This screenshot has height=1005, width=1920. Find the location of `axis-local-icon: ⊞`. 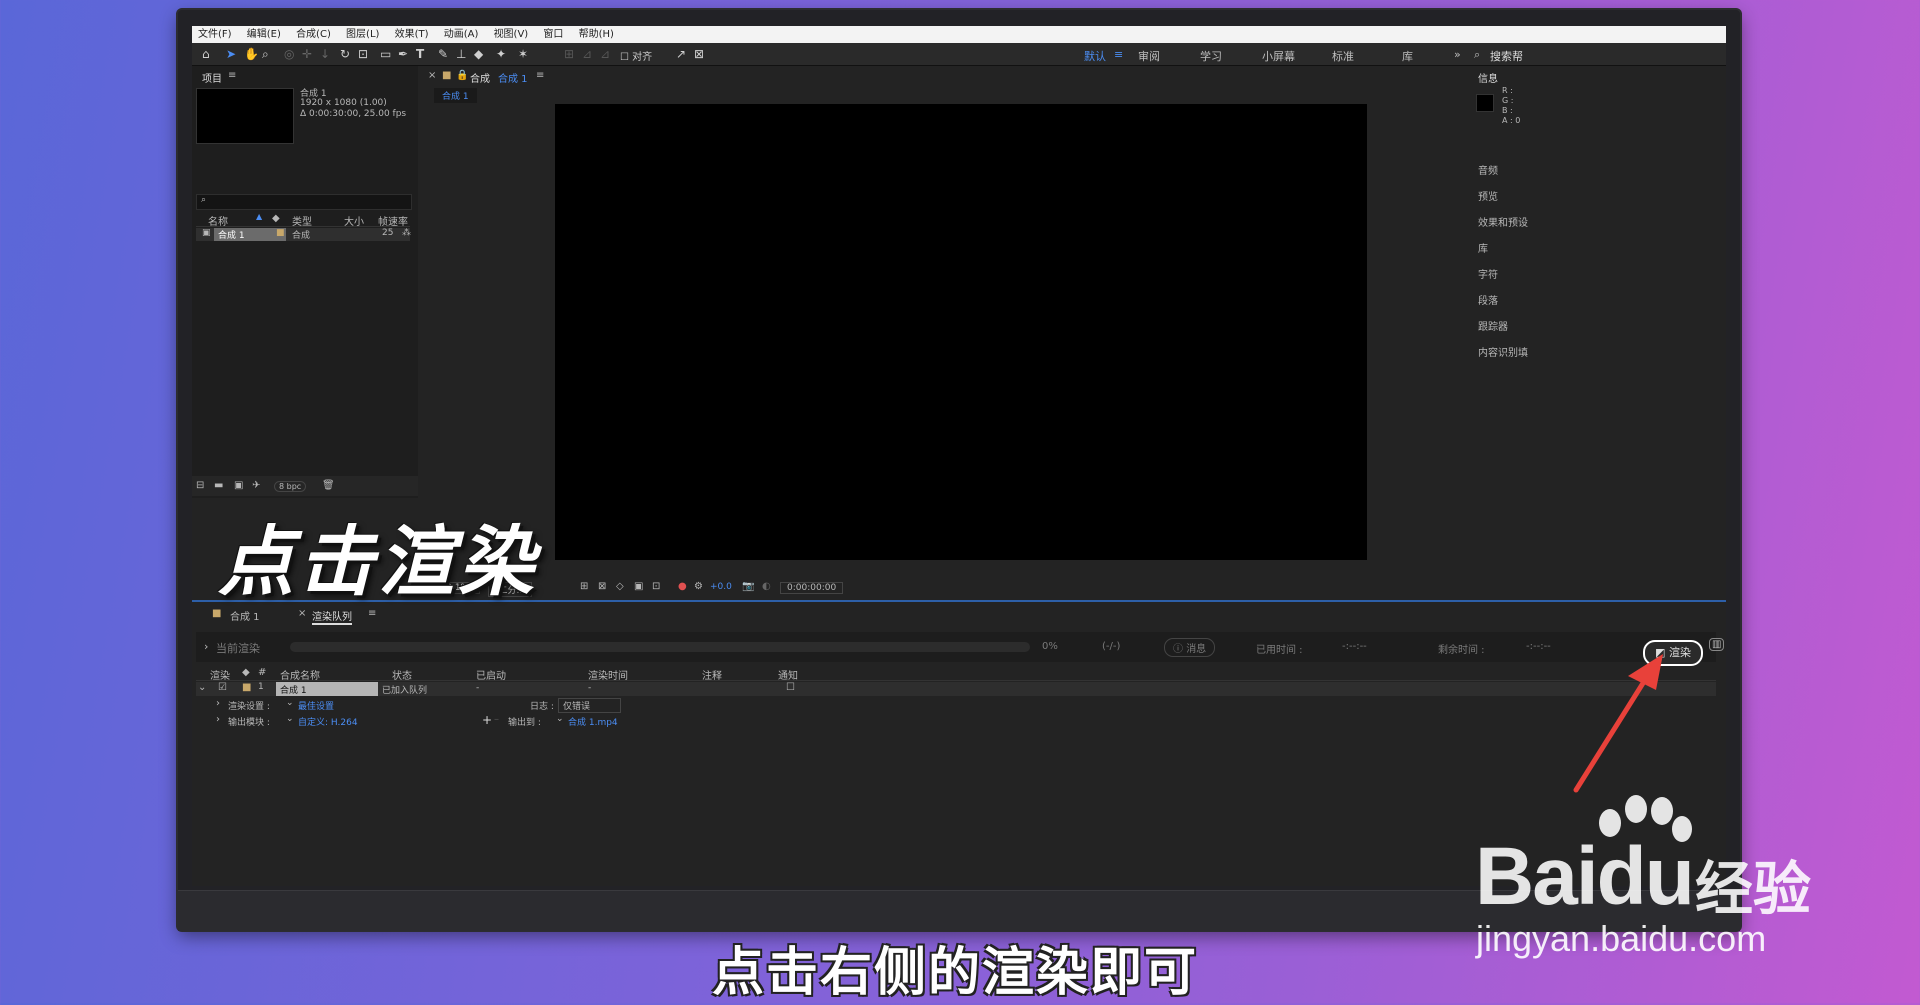

axis-local-icon: ⊞ is located at coordinates (569, 54).